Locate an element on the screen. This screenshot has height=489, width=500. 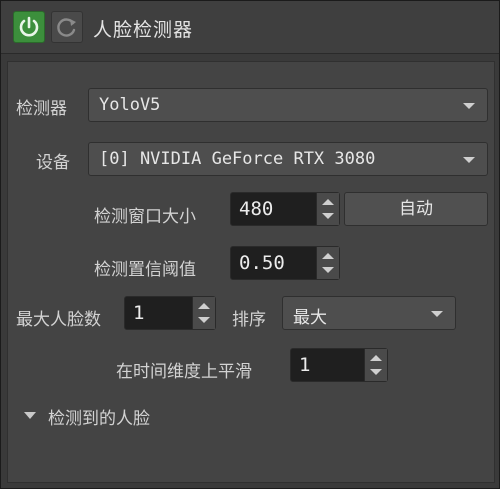
refresh-button is located at coordinates (67, 27).